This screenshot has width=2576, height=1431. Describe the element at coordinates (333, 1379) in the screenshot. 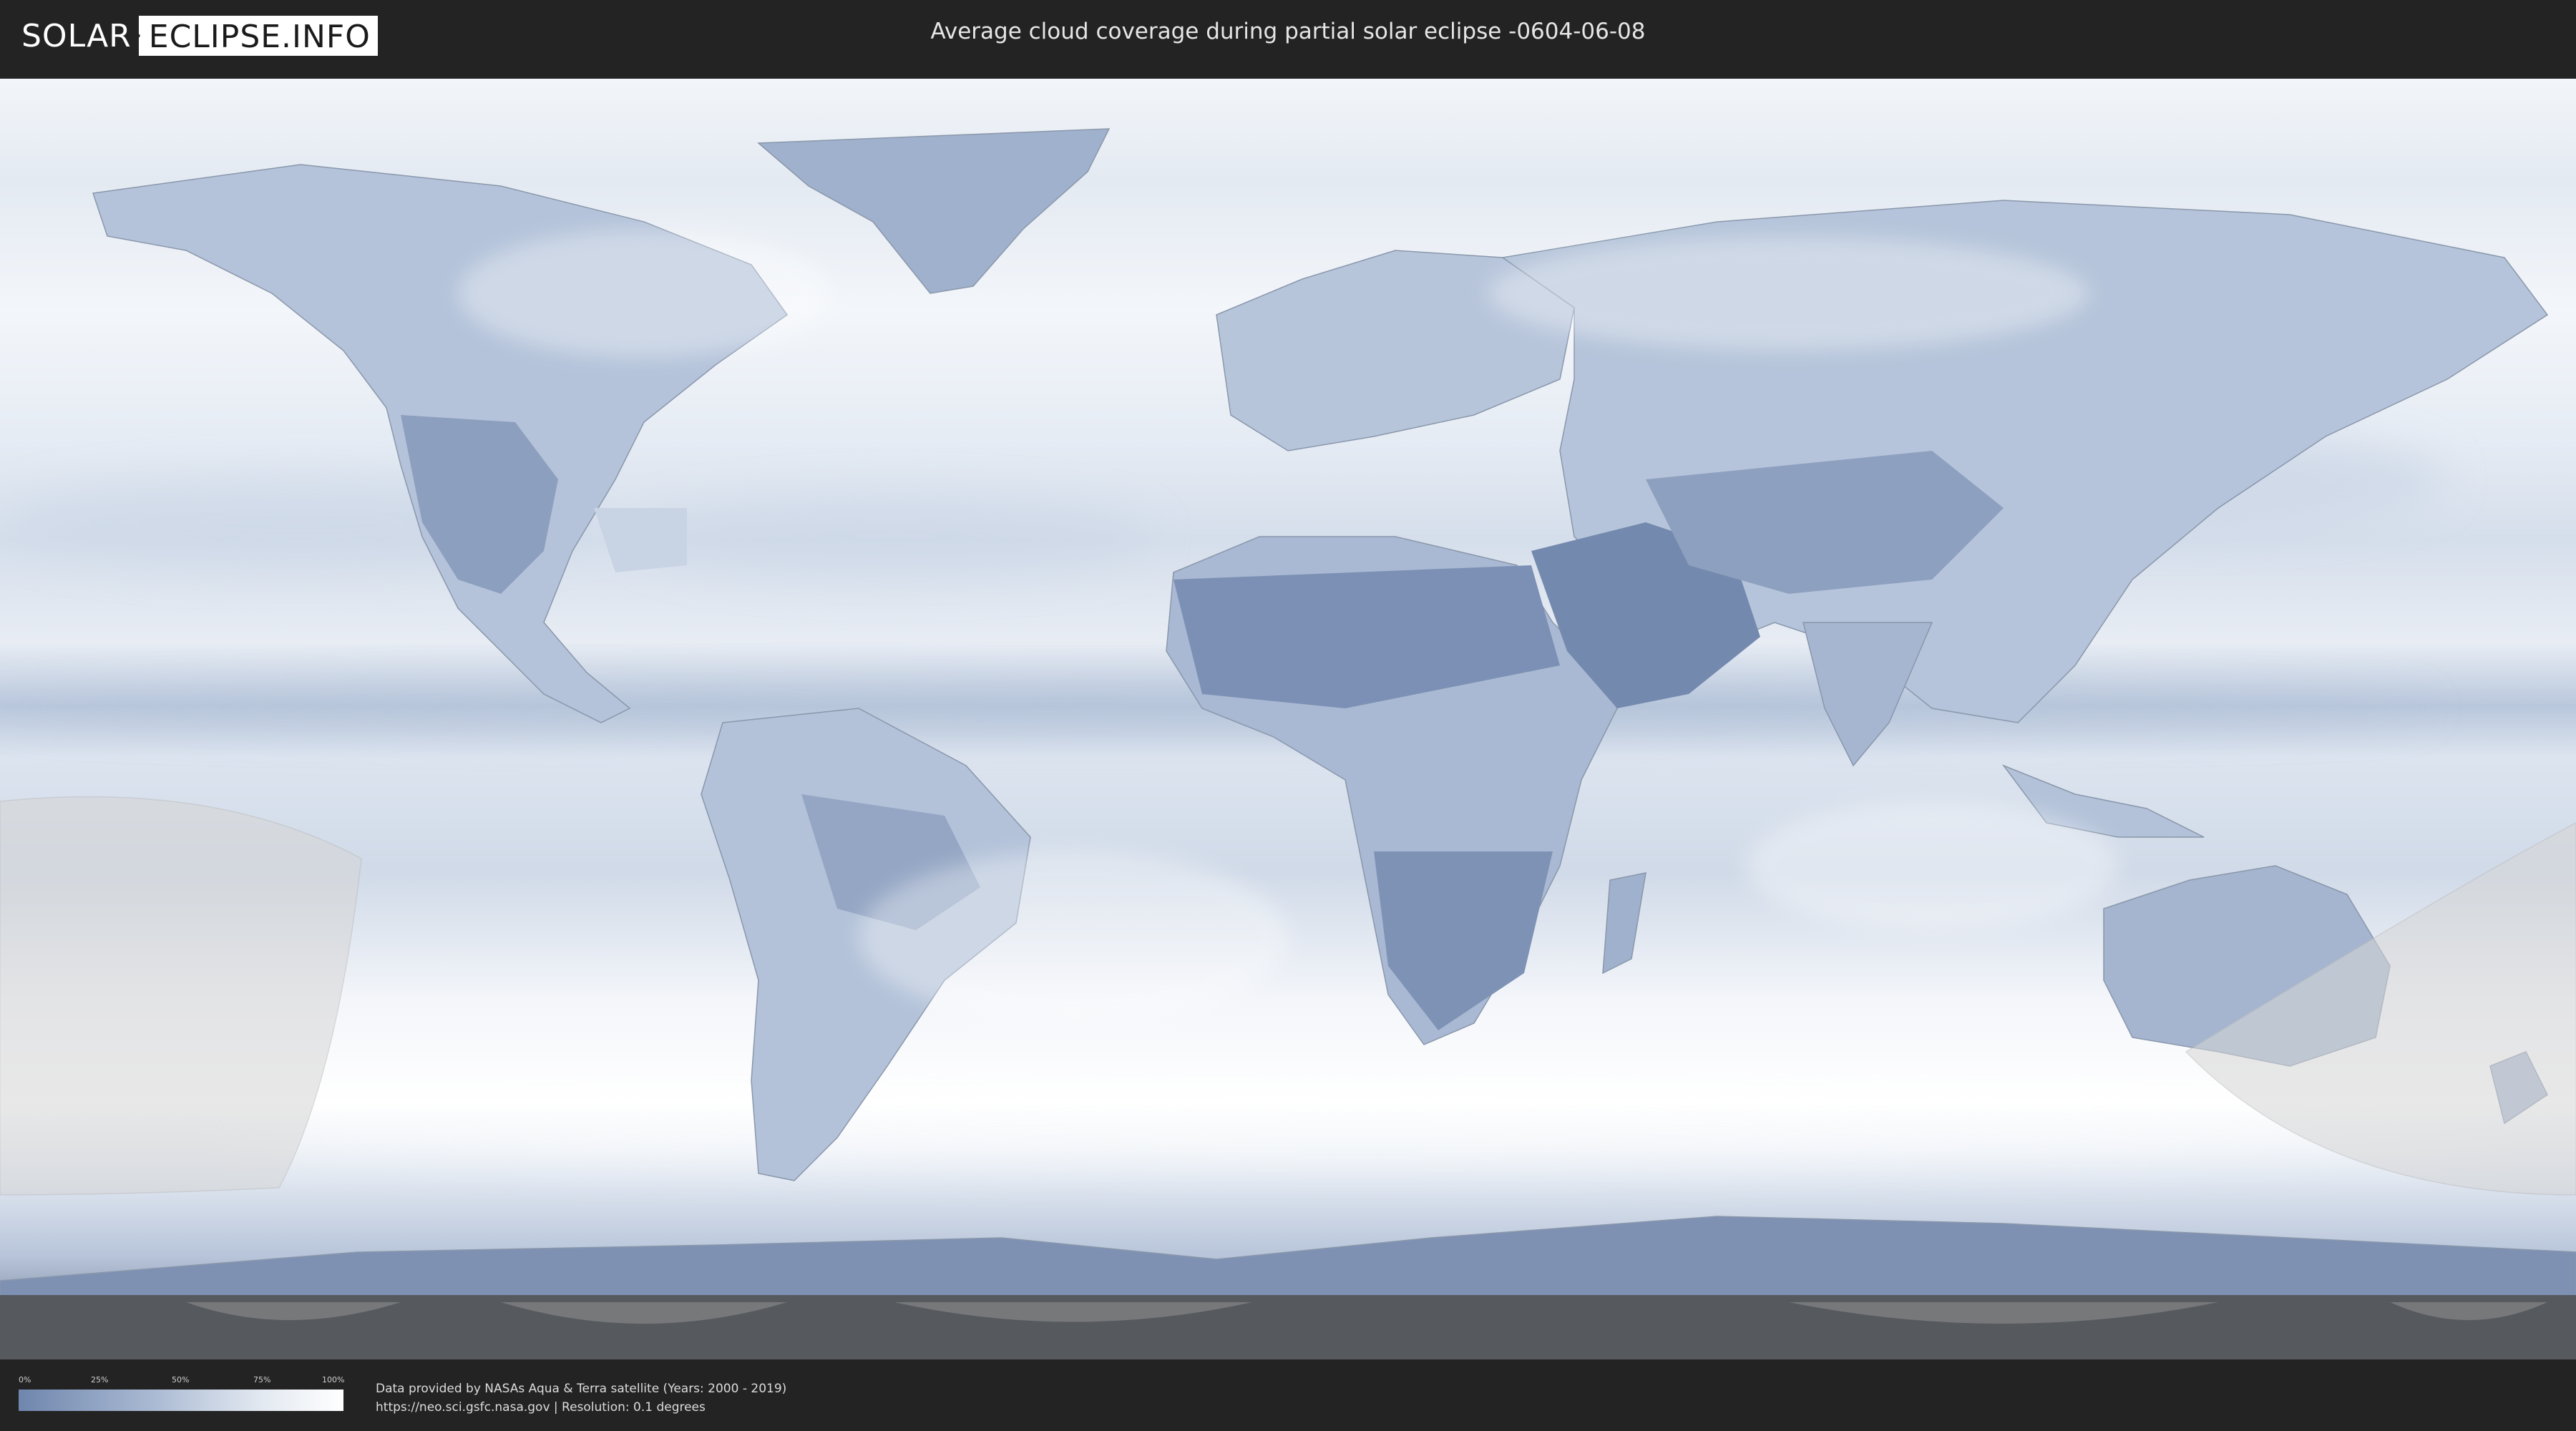

I see `legend-tick: 100%` at that location.